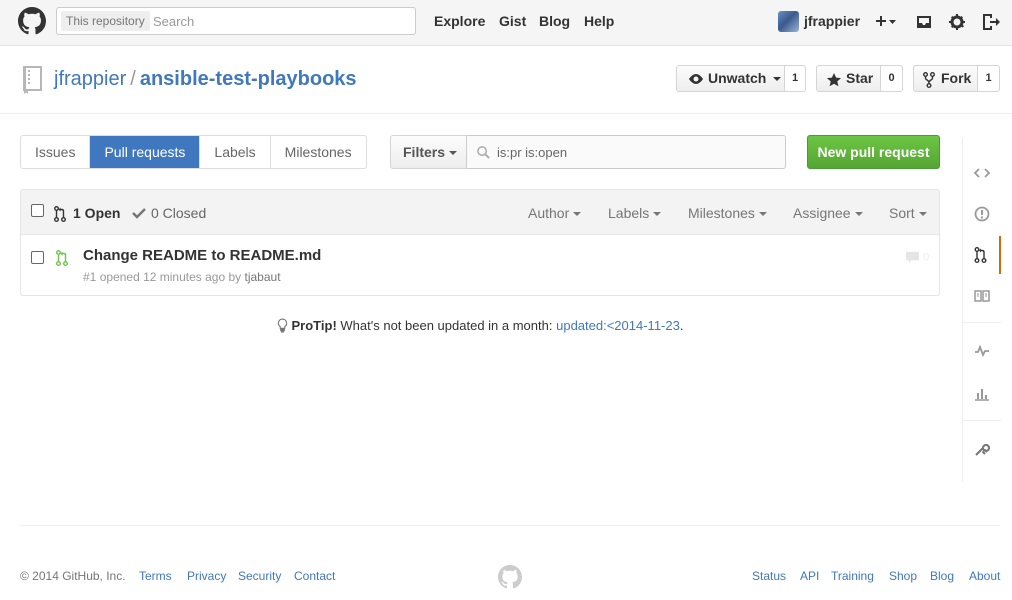 The width and height of the screenshot is (1012, 600). I want to click on code-icon, so click(982, 173).